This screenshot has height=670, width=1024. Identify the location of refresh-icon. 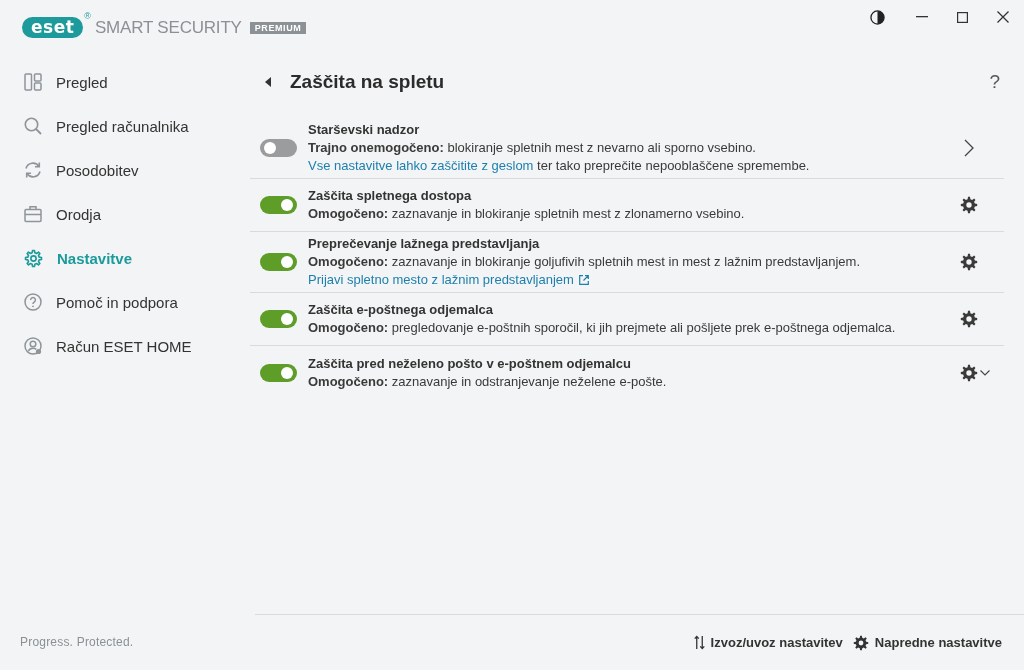
(33, 170).